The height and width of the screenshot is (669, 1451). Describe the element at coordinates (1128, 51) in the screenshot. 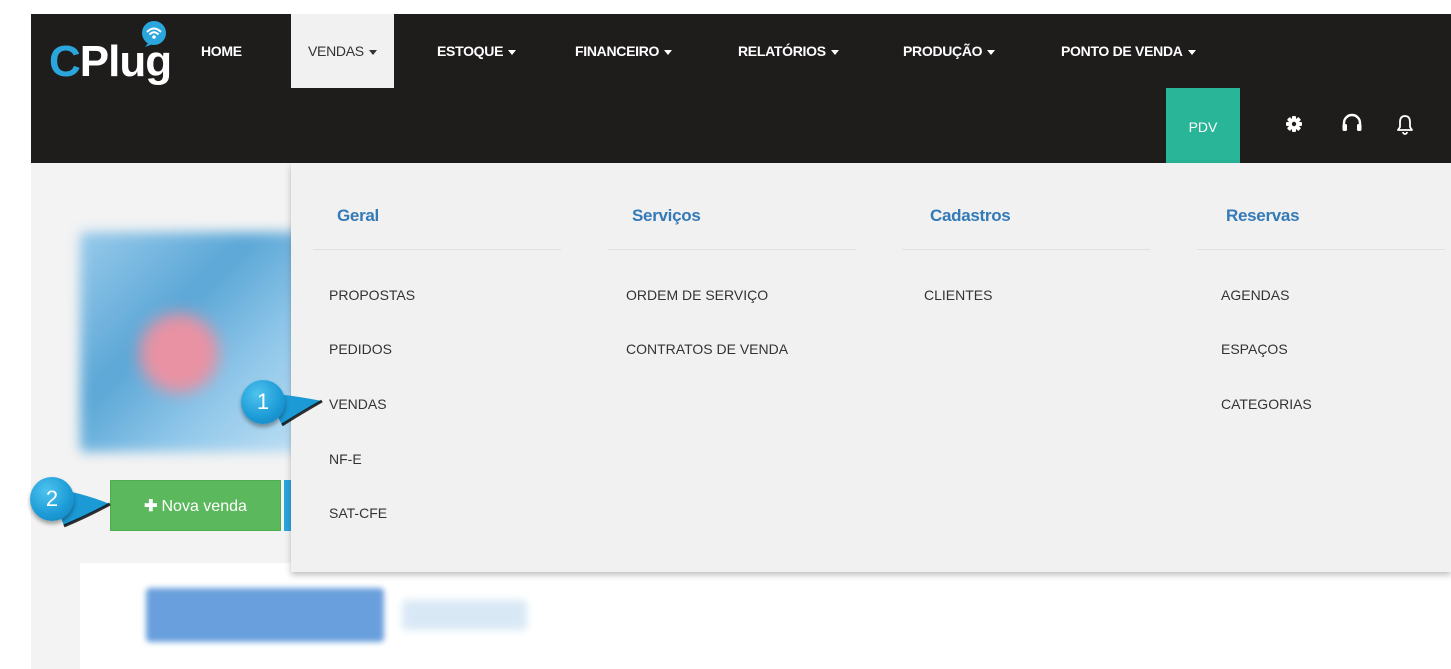

I see `nav-ponto-de-venda: PONTO DE VENDA` at that location.